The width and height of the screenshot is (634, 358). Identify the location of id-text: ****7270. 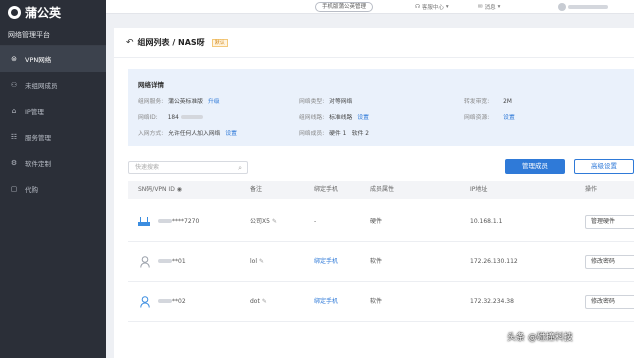
(186, 221).